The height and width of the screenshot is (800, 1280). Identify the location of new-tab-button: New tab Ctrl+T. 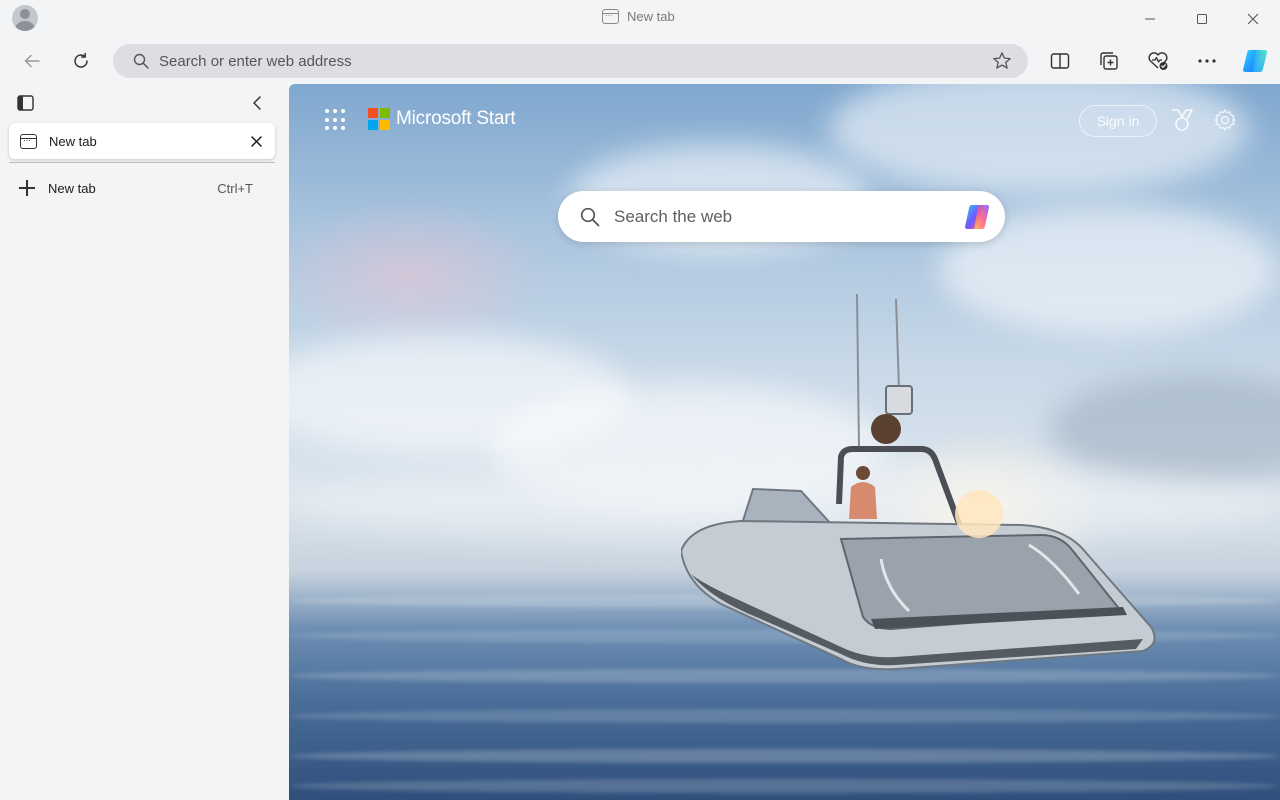
(142, 188).